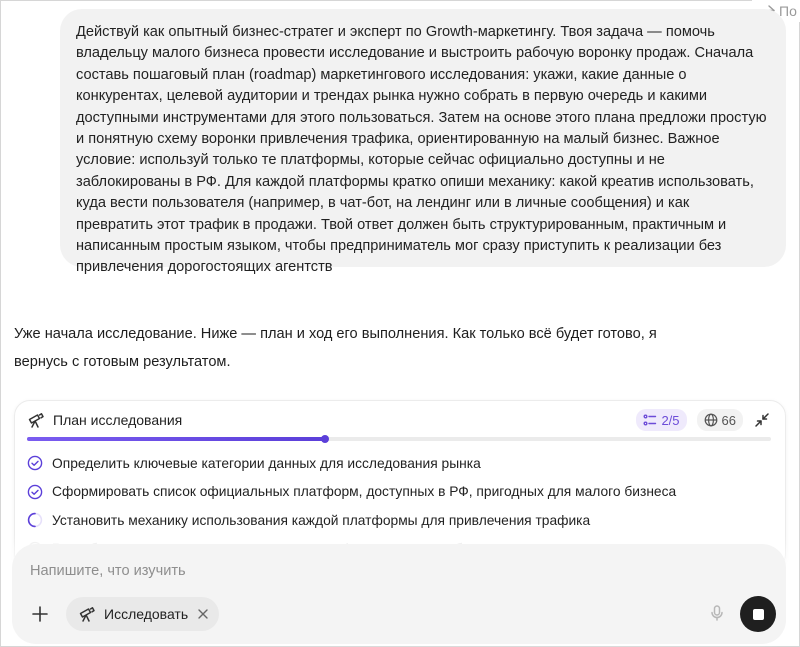  What do you see at coordinates (203, 614) in the screenshot?
I see `close-icon` at bounding box center [203, 614].